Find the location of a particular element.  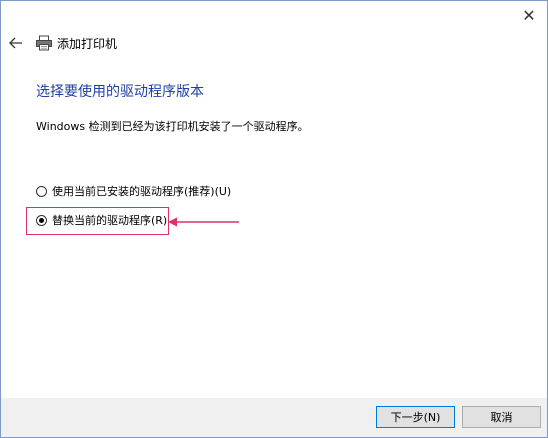

annotation-arrow-icon is located at coordinates (203, 222).